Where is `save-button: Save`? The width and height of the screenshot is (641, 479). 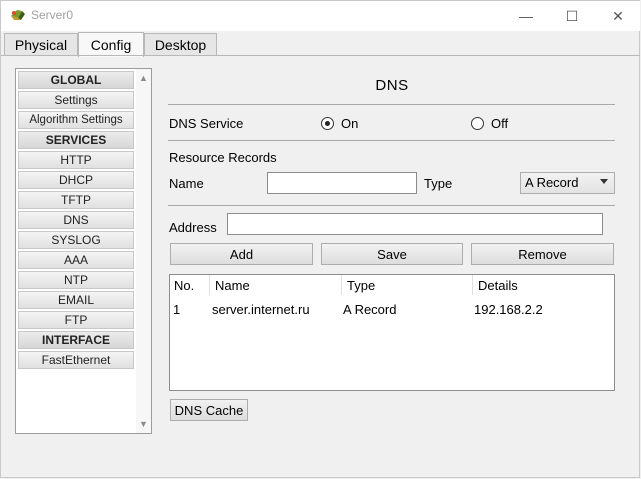 save-button: Save is located at coordinates (392, 254).